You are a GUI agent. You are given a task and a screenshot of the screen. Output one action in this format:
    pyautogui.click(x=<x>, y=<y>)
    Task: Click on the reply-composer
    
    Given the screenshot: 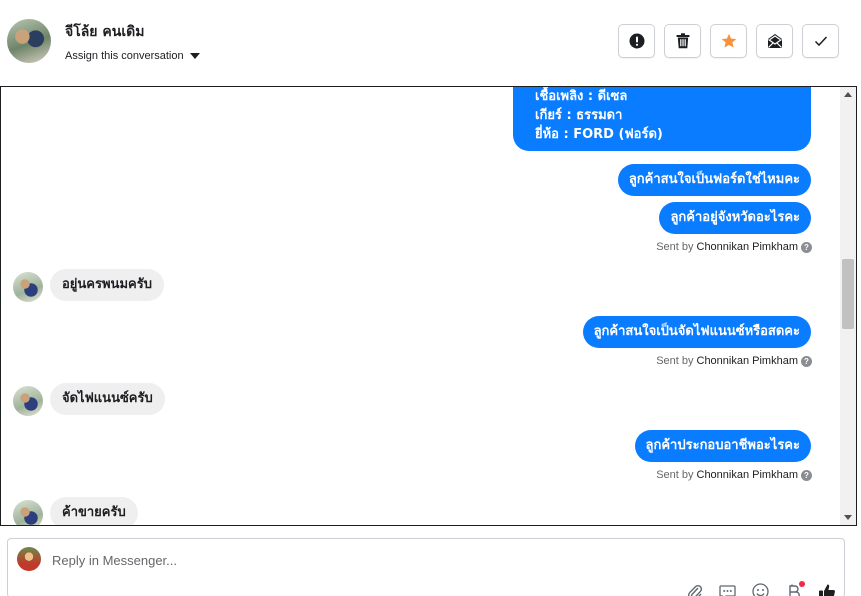 What is the action you would take?
    pyautogui.click(x=426, y=567)
    